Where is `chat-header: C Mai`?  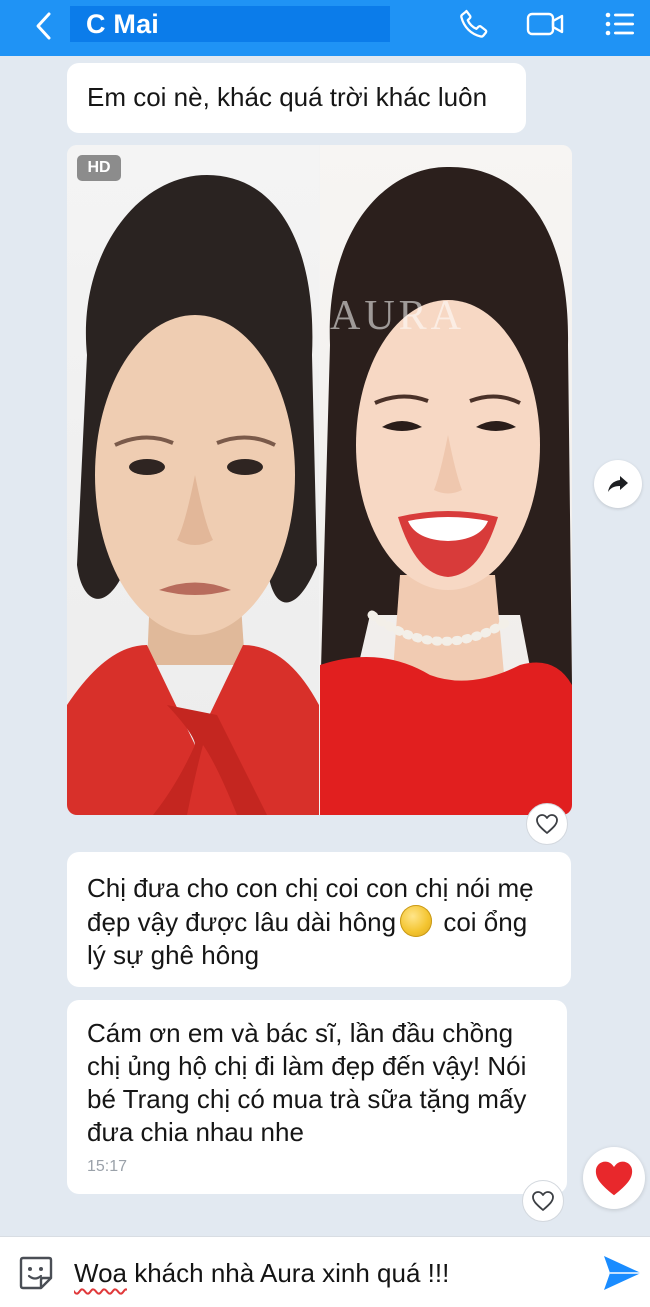
chat-header: C Mai is located at coordinates (325, 28).